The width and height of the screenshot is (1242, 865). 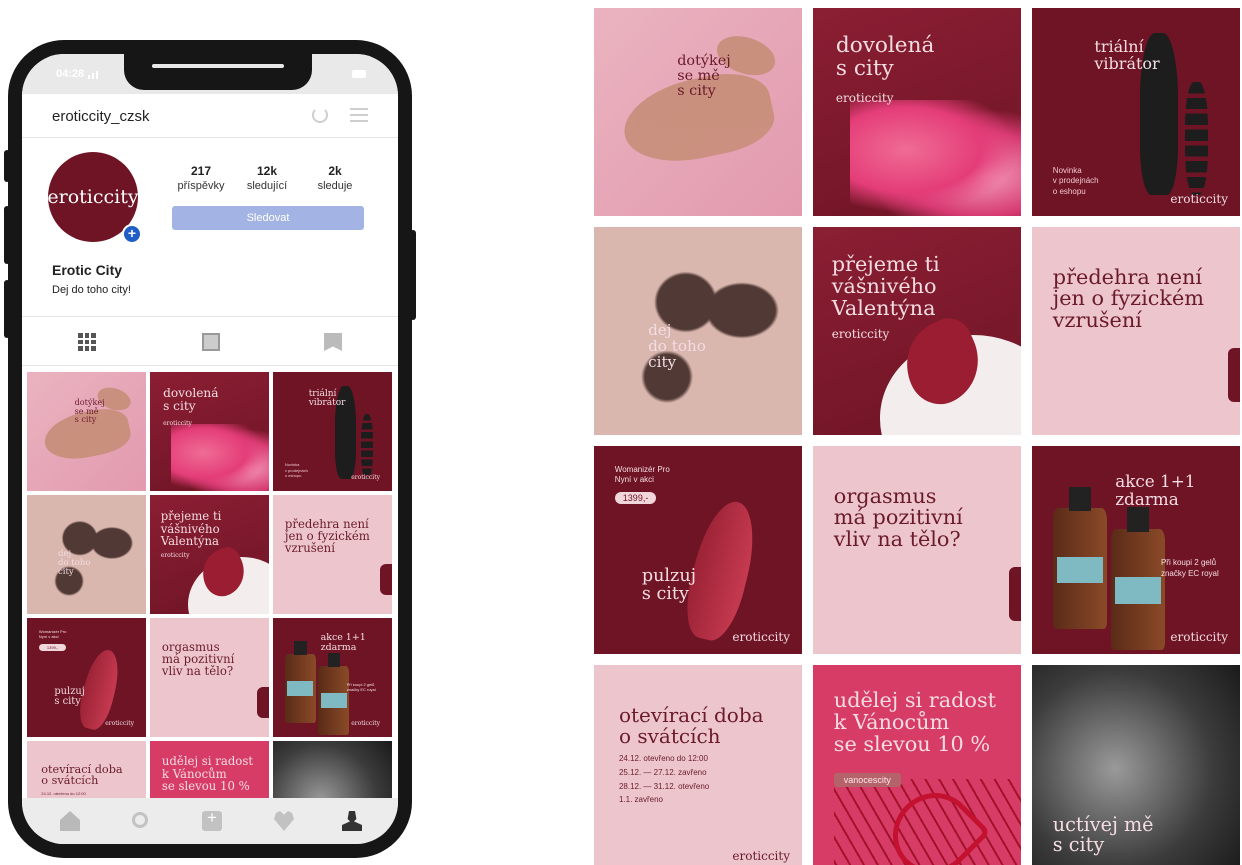 I want to click on tagged-icon, so click(x=333, y=342).